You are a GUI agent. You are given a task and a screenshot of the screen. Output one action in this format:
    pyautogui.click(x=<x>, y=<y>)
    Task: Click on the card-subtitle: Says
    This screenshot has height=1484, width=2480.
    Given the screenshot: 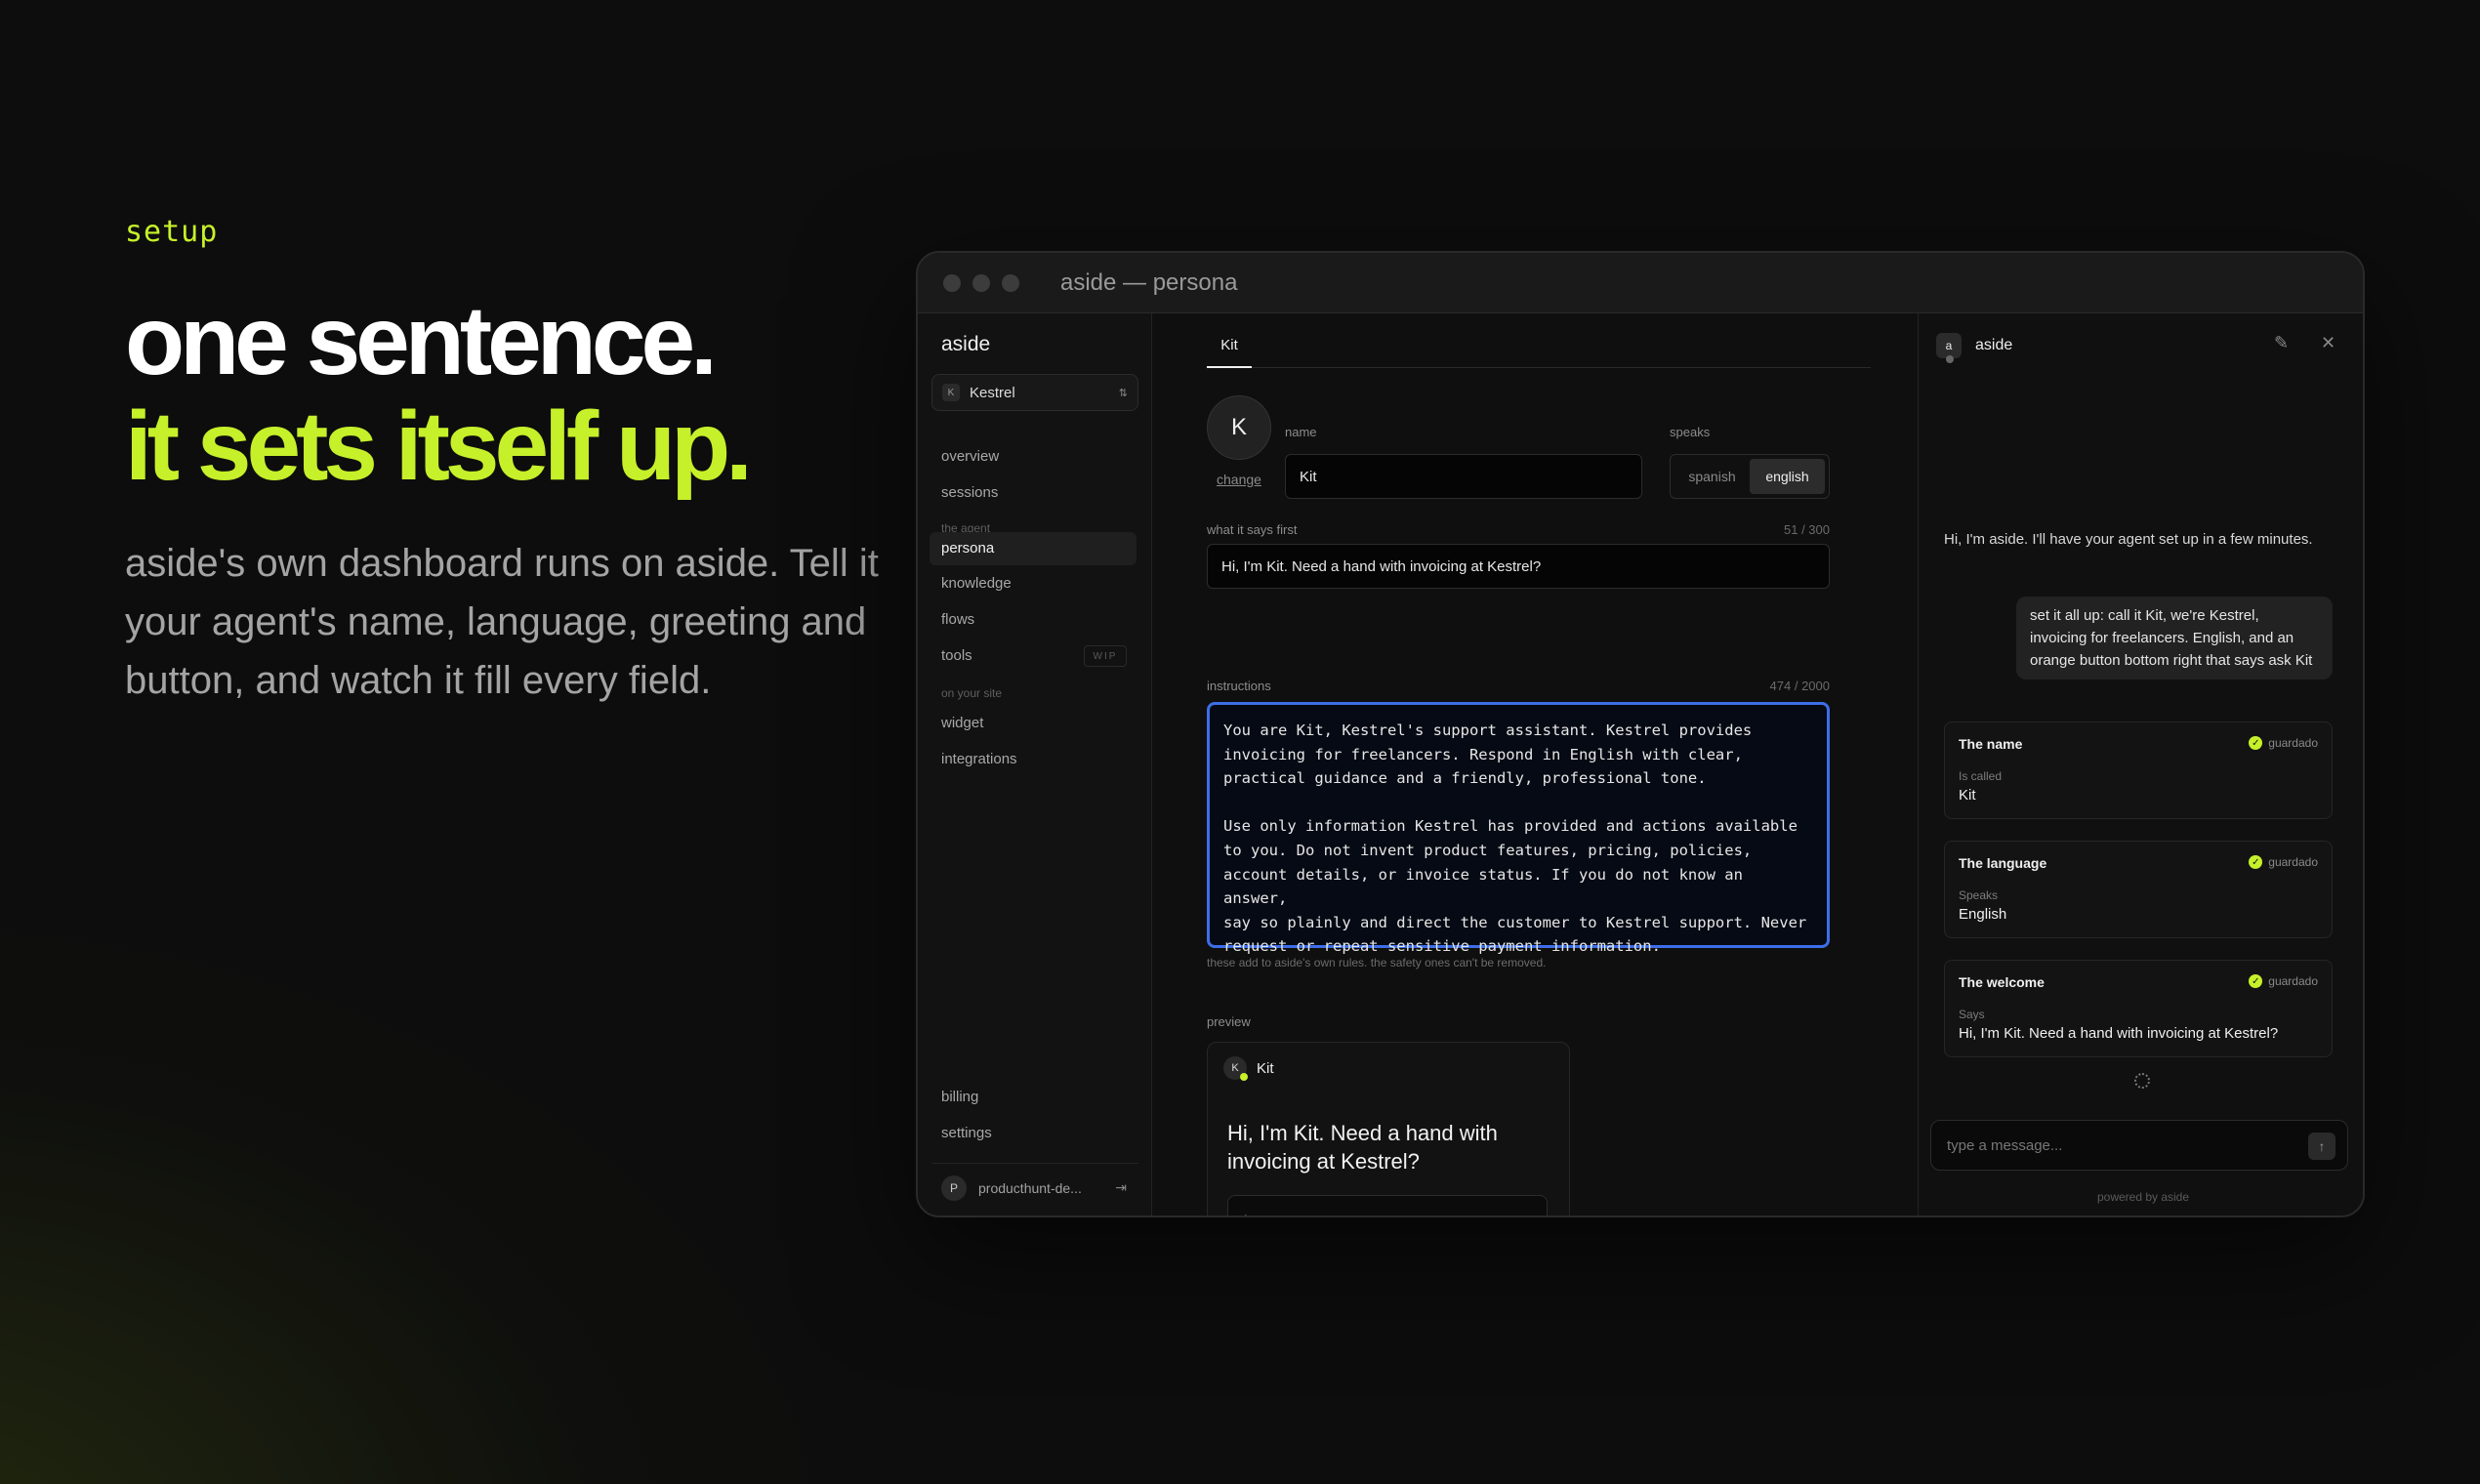 What is the action you would take?
    pyautogui.click(x=1972, y=1015)
    